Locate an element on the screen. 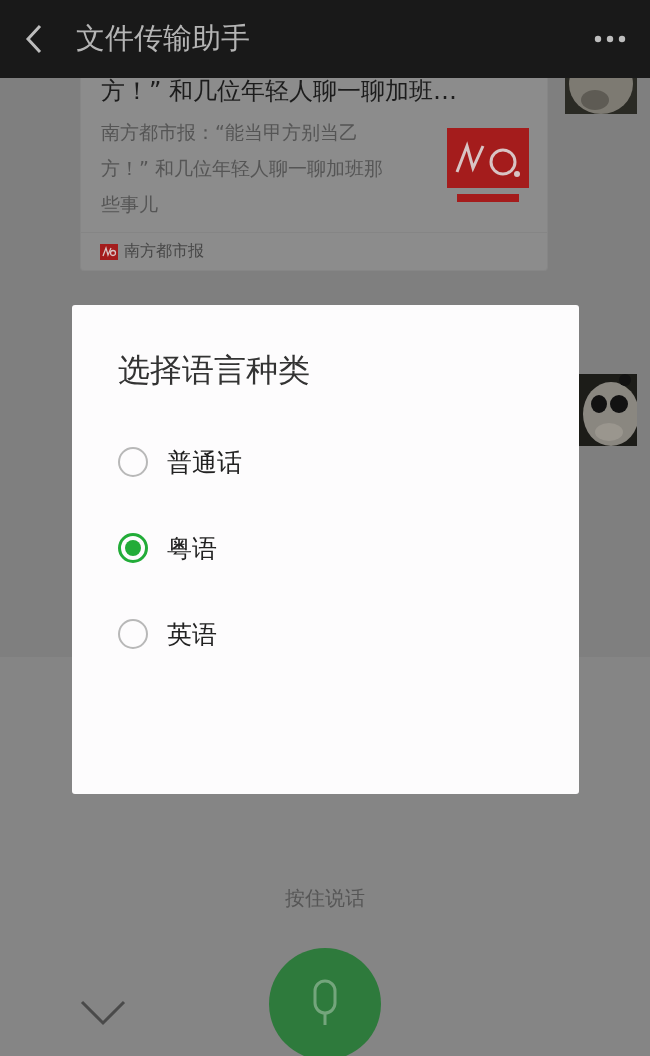 This screenshot has width=650, height=1056. more-icon is located at coordinates (610, 39).